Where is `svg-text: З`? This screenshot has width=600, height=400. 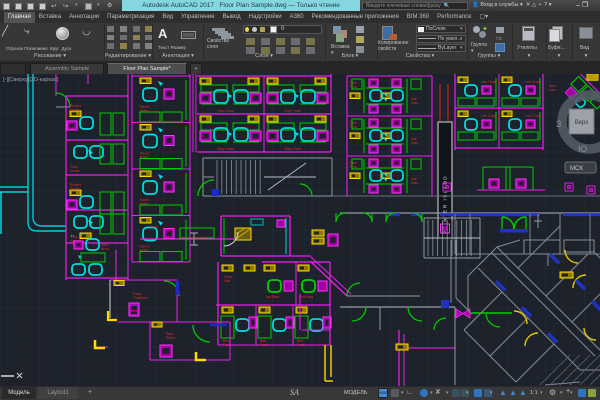
svg-text: З is located at coordinates (558, 124).